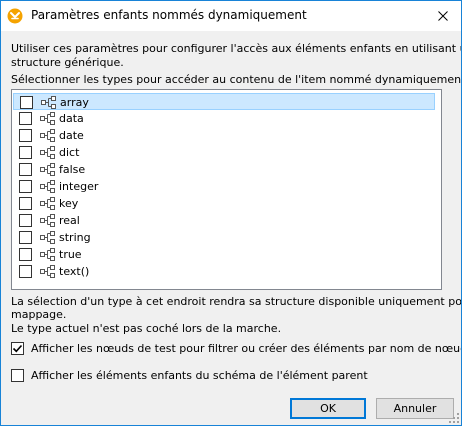  I want to click on close-button, so click(443, 16).